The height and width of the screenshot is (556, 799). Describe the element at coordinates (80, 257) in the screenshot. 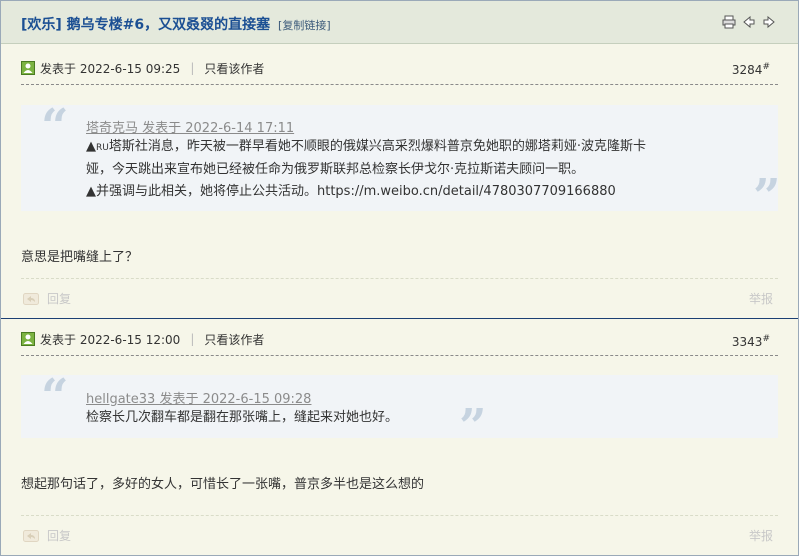

I see `post-message: 意思是把嘴缝上了？` at that location.